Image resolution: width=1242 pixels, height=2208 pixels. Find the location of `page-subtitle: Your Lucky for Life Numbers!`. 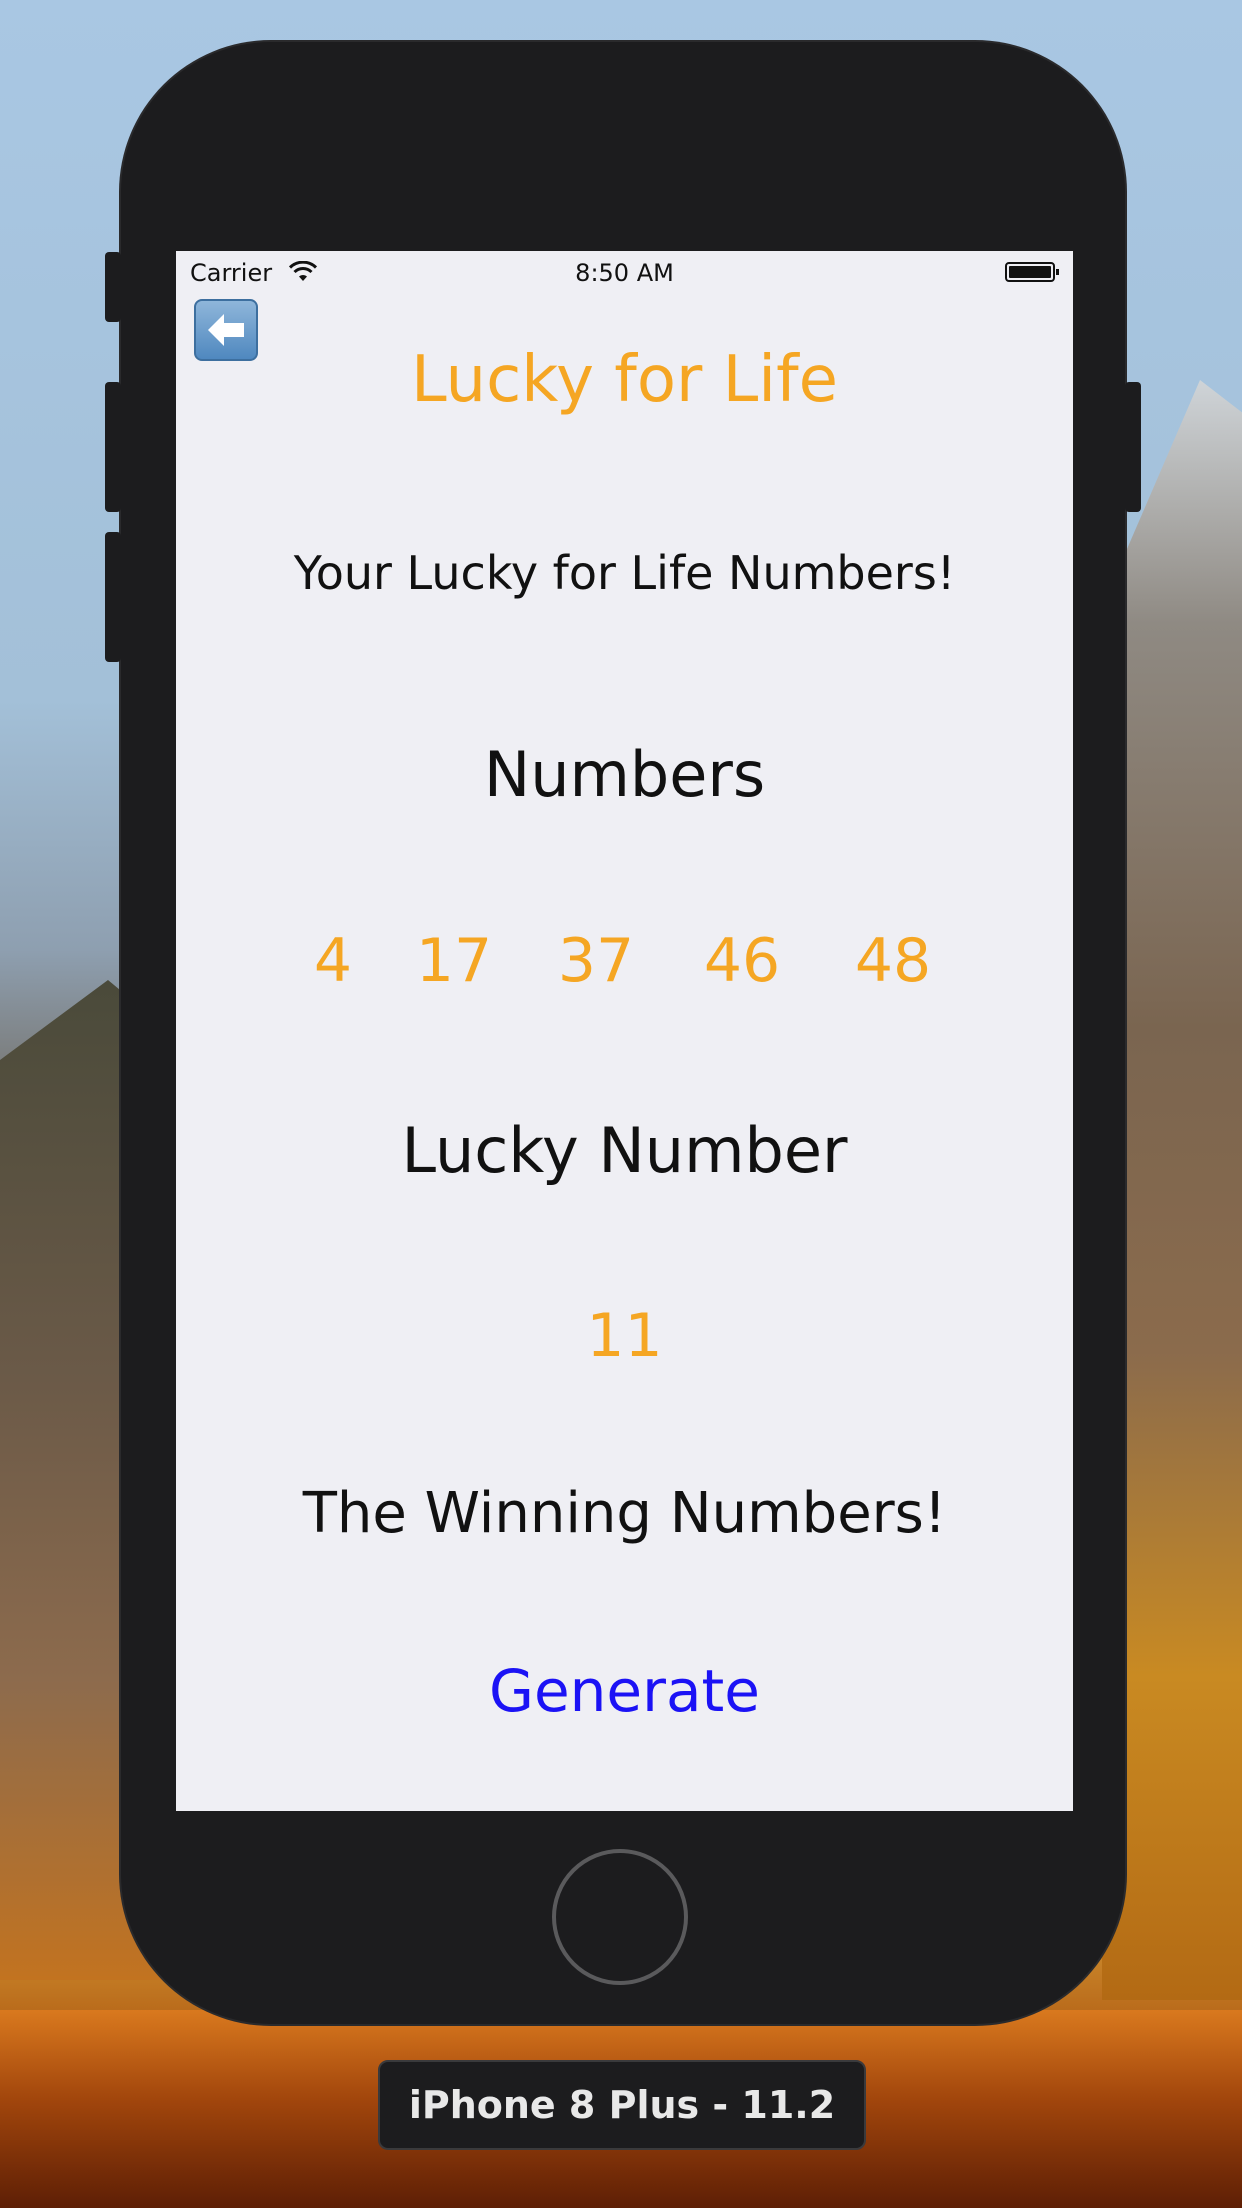

page-subtitle: Your Lucky for Life Numbers! is located at coordinates (624, 573).